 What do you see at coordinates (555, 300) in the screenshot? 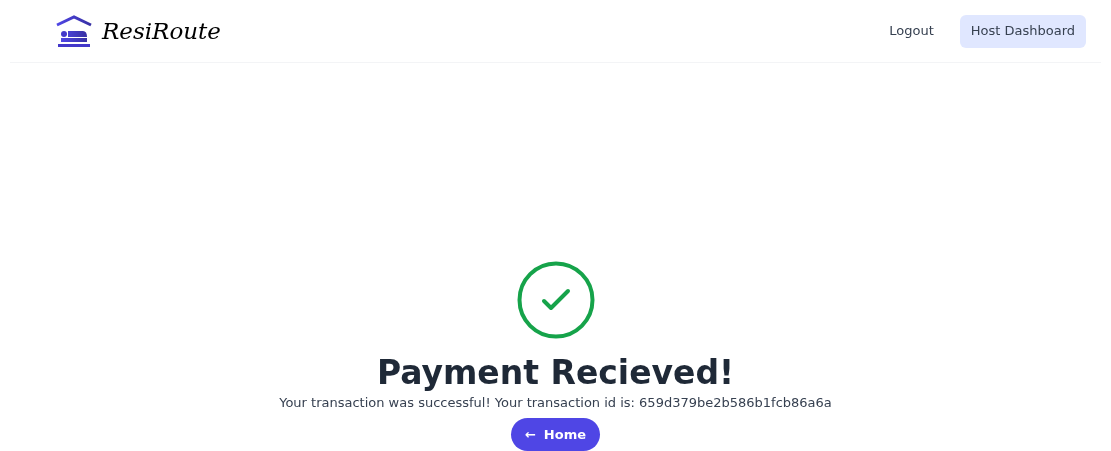
I see `success-check-icon` at bounding box center [555, 300].